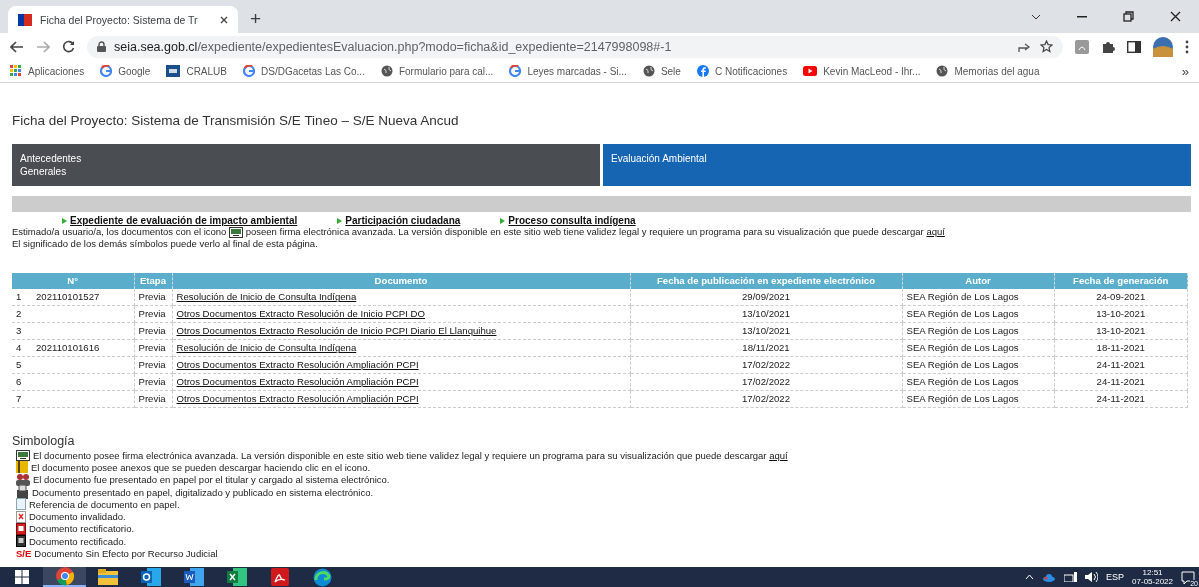  I want to click on table-cell: 13-10-2021, so click(1121, 331).